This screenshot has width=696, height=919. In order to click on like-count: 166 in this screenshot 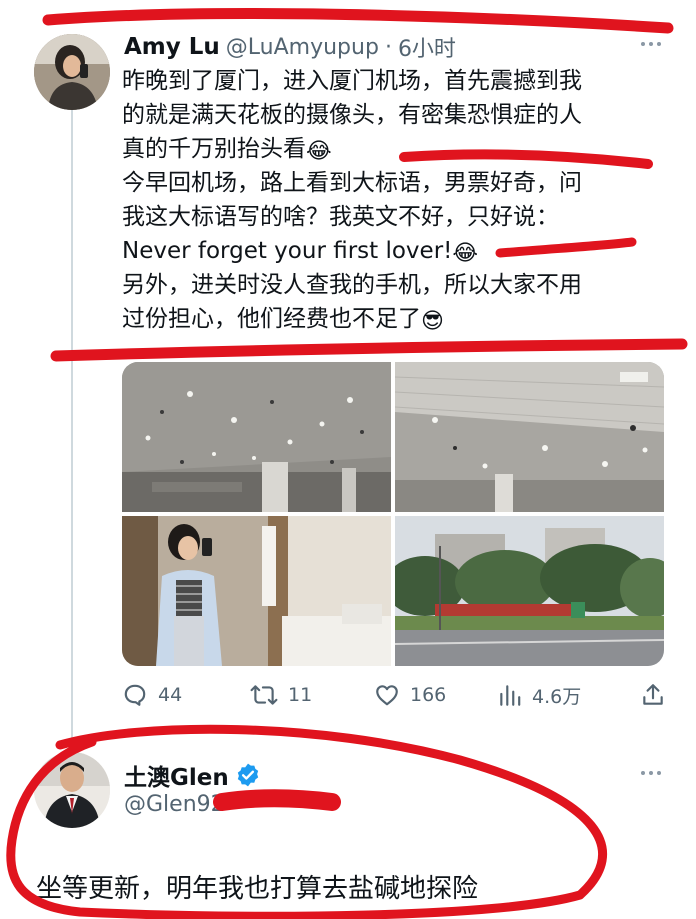, I will do `click(428, 695)`.